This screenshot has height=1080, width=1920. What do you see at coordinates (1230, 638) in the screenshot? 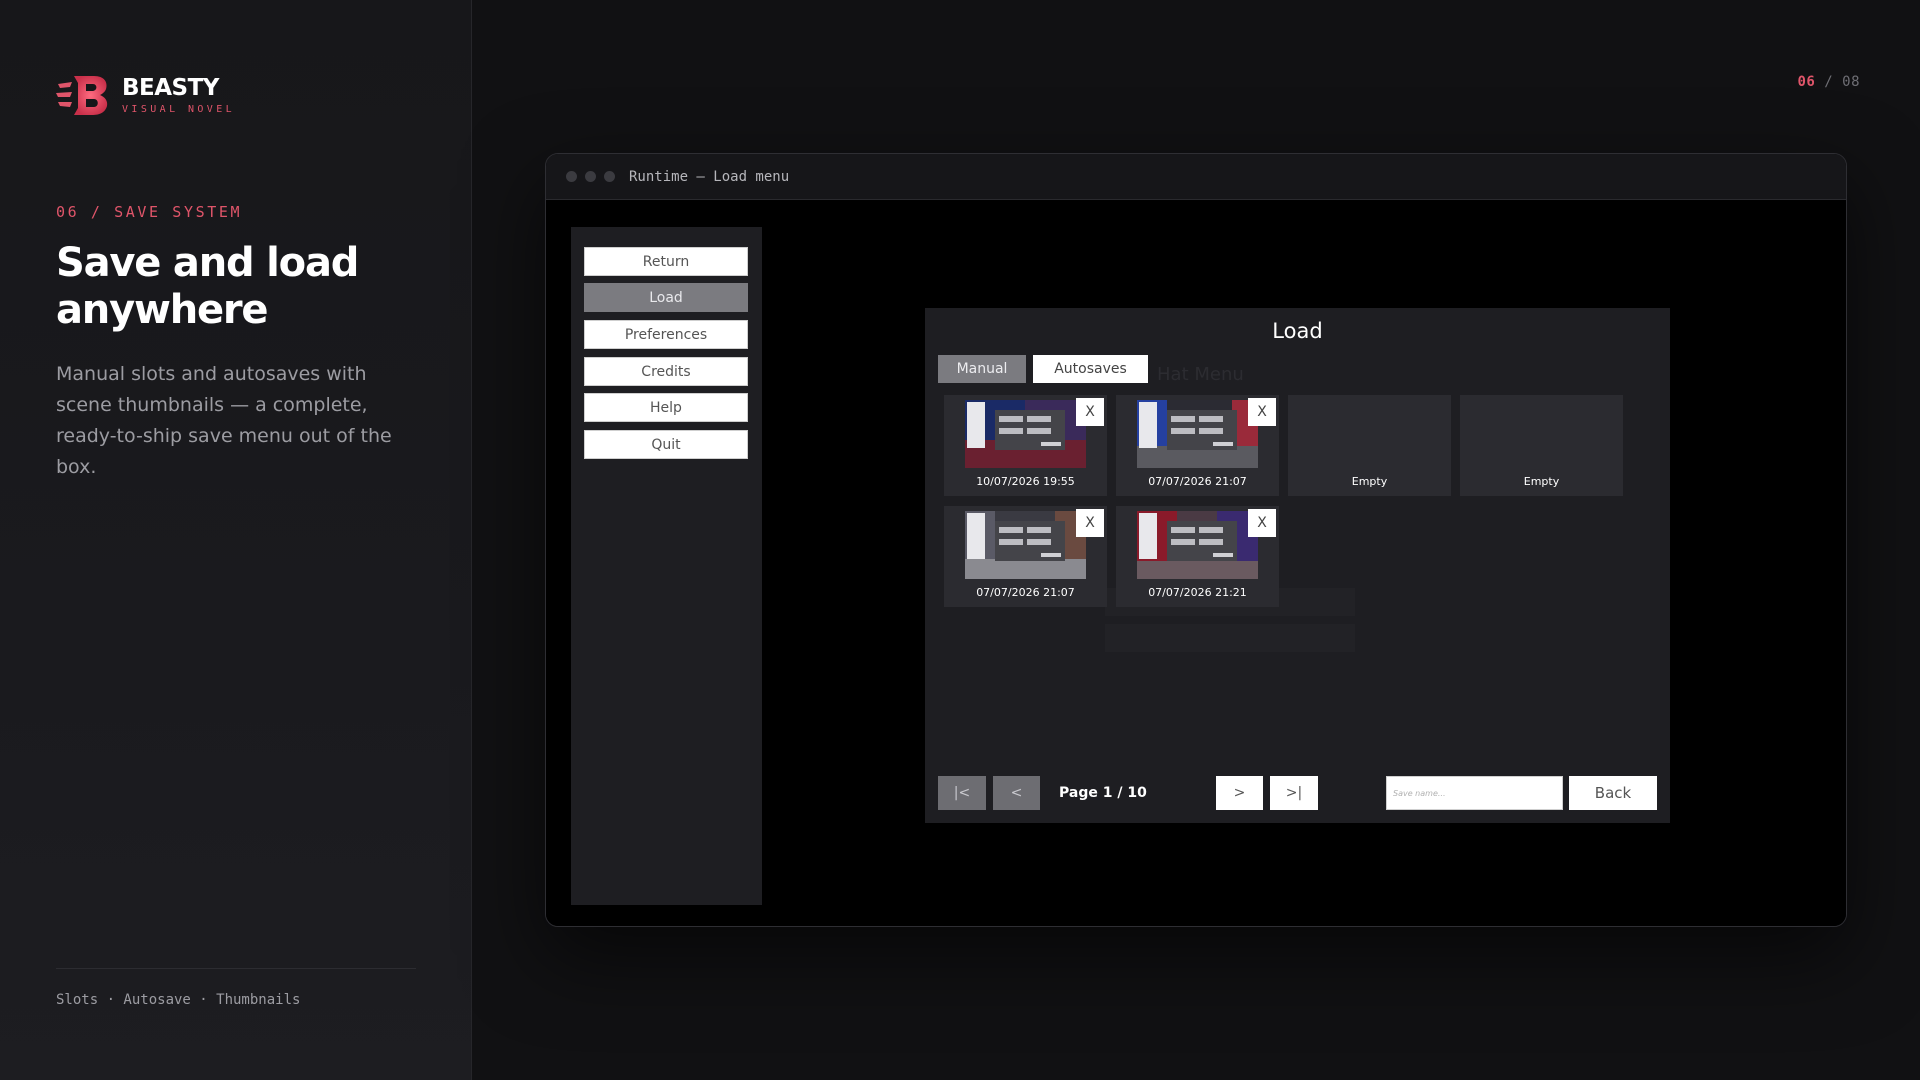
I see `ghost-bar` at bounding box center [1230, 638].